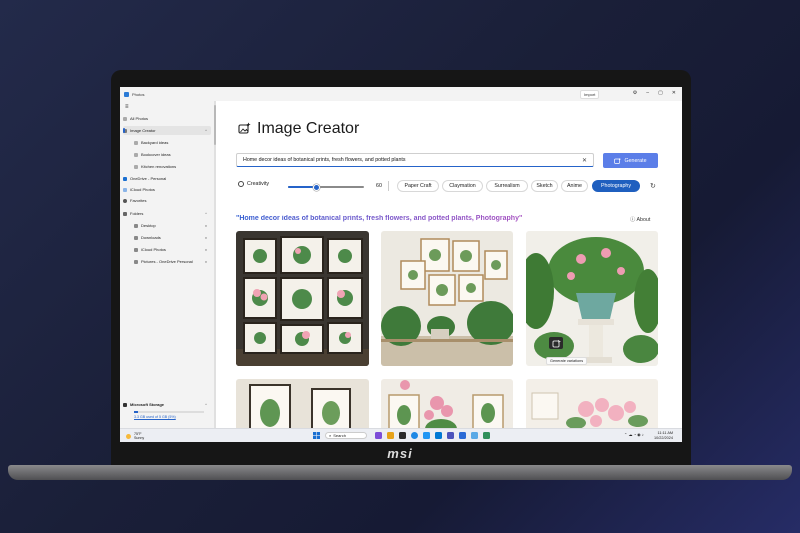  I want to click on storage-detail: 3.3 GB used of 5 GB (5%), so click(155, 417).